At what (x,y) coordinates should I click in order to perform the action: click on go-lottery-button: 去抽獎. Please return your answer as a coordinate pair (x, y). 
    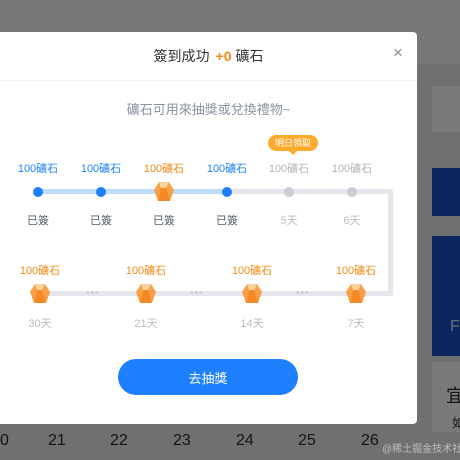
    Looking at the image, I should click on (208, 377).